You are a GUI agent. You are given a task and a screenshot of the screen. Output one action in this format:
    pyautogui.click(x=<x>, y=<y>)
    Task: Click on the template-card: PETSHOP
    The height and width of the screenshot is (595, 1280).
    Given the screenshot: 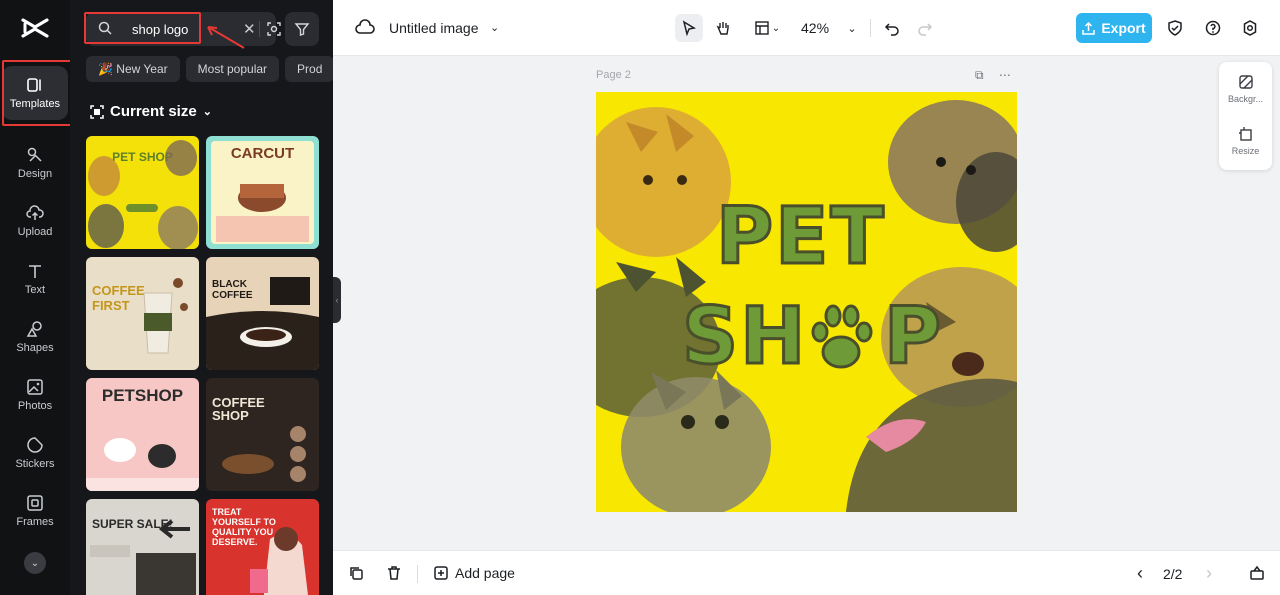 What is the action you would take?
    pyautogui.click(x=142, y=434)
    